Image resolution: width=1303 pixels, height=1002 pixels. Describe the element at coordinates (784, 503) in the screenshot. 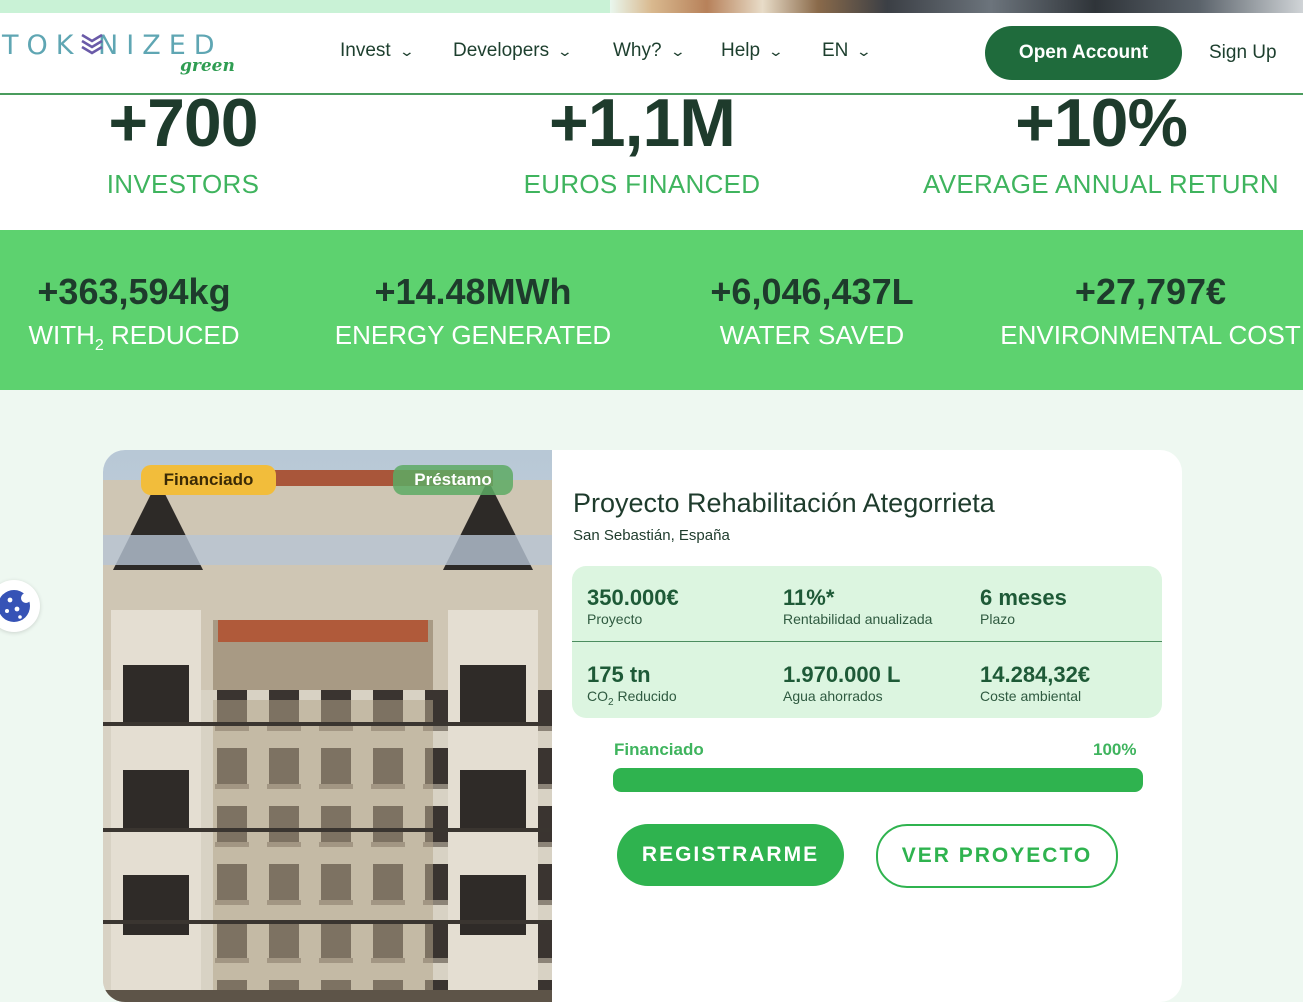

I see `project-title: Proyecto Rehabilitación Ategorrieta` at that location.